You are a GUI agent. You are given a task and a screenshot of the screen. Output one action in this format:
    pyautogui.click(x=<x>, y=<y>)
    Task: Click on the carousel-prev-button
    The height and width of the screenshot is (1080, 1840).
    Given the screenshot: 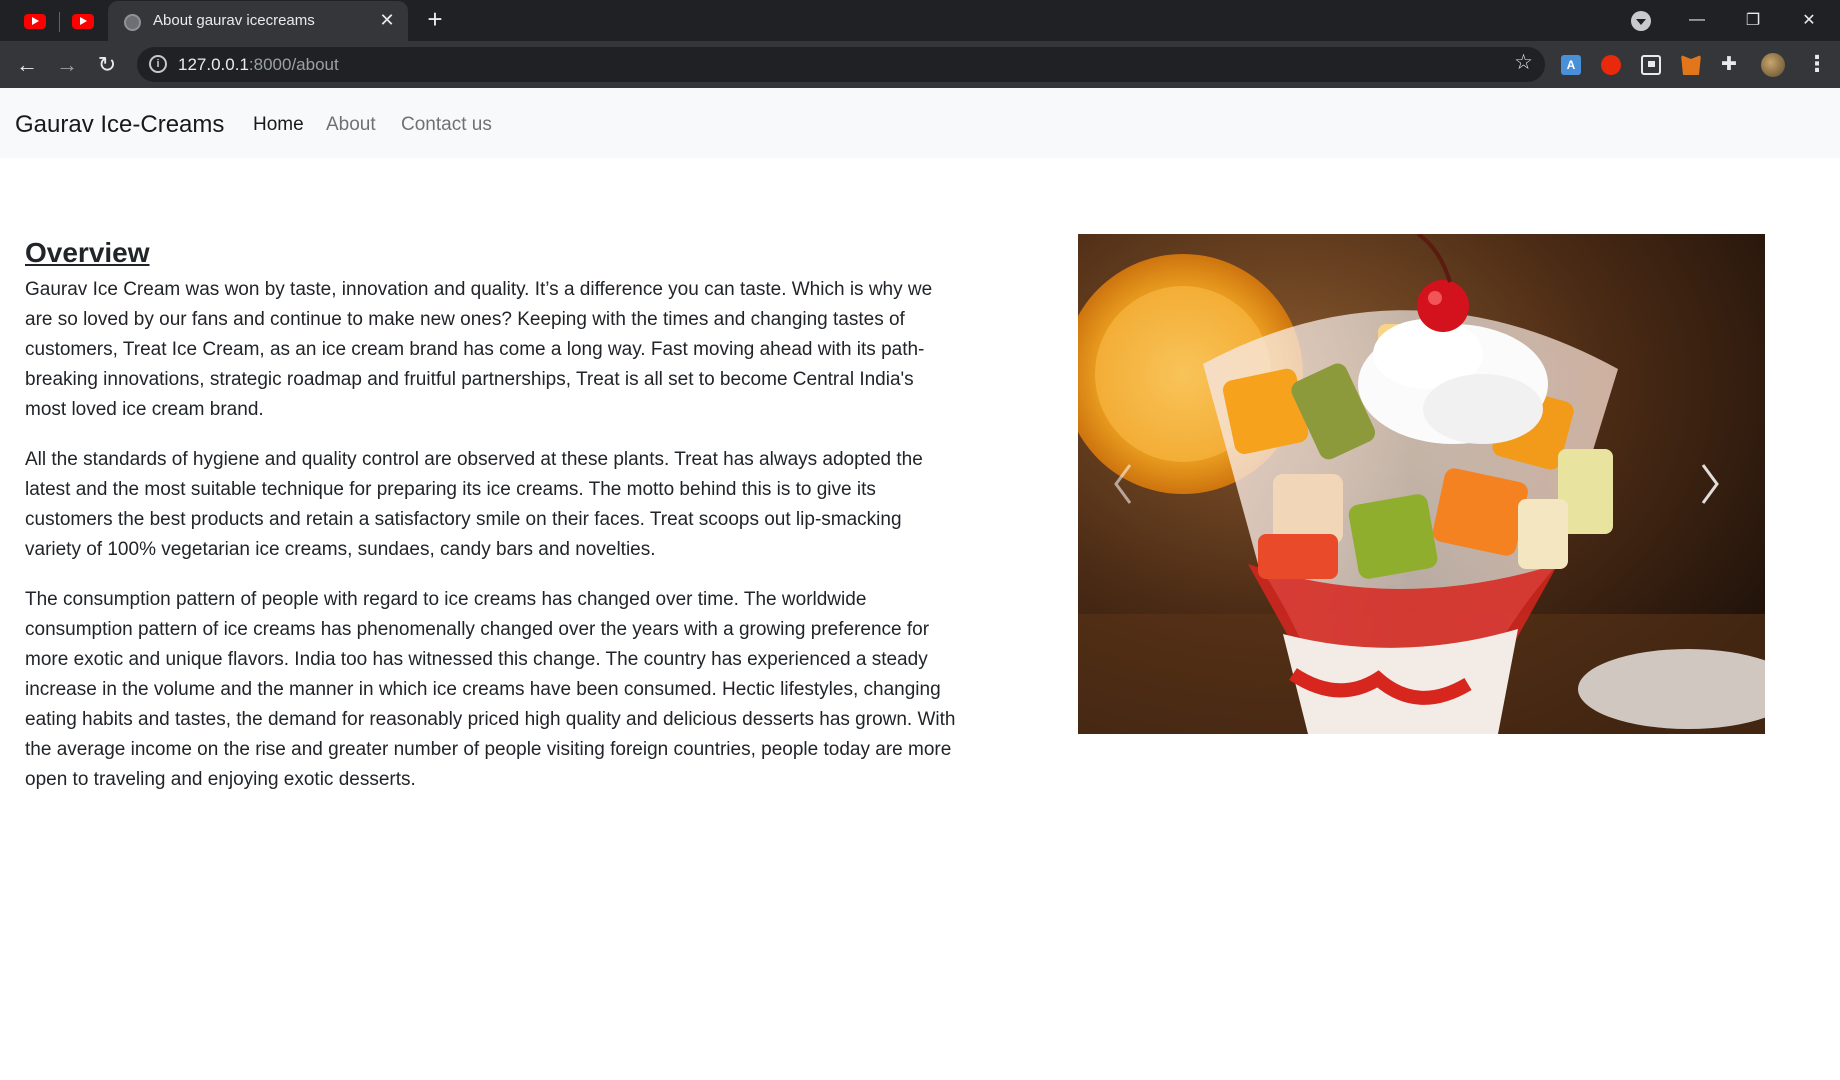 What is the action you would take?
    pyautogui.click(x=1123, y=484)
    